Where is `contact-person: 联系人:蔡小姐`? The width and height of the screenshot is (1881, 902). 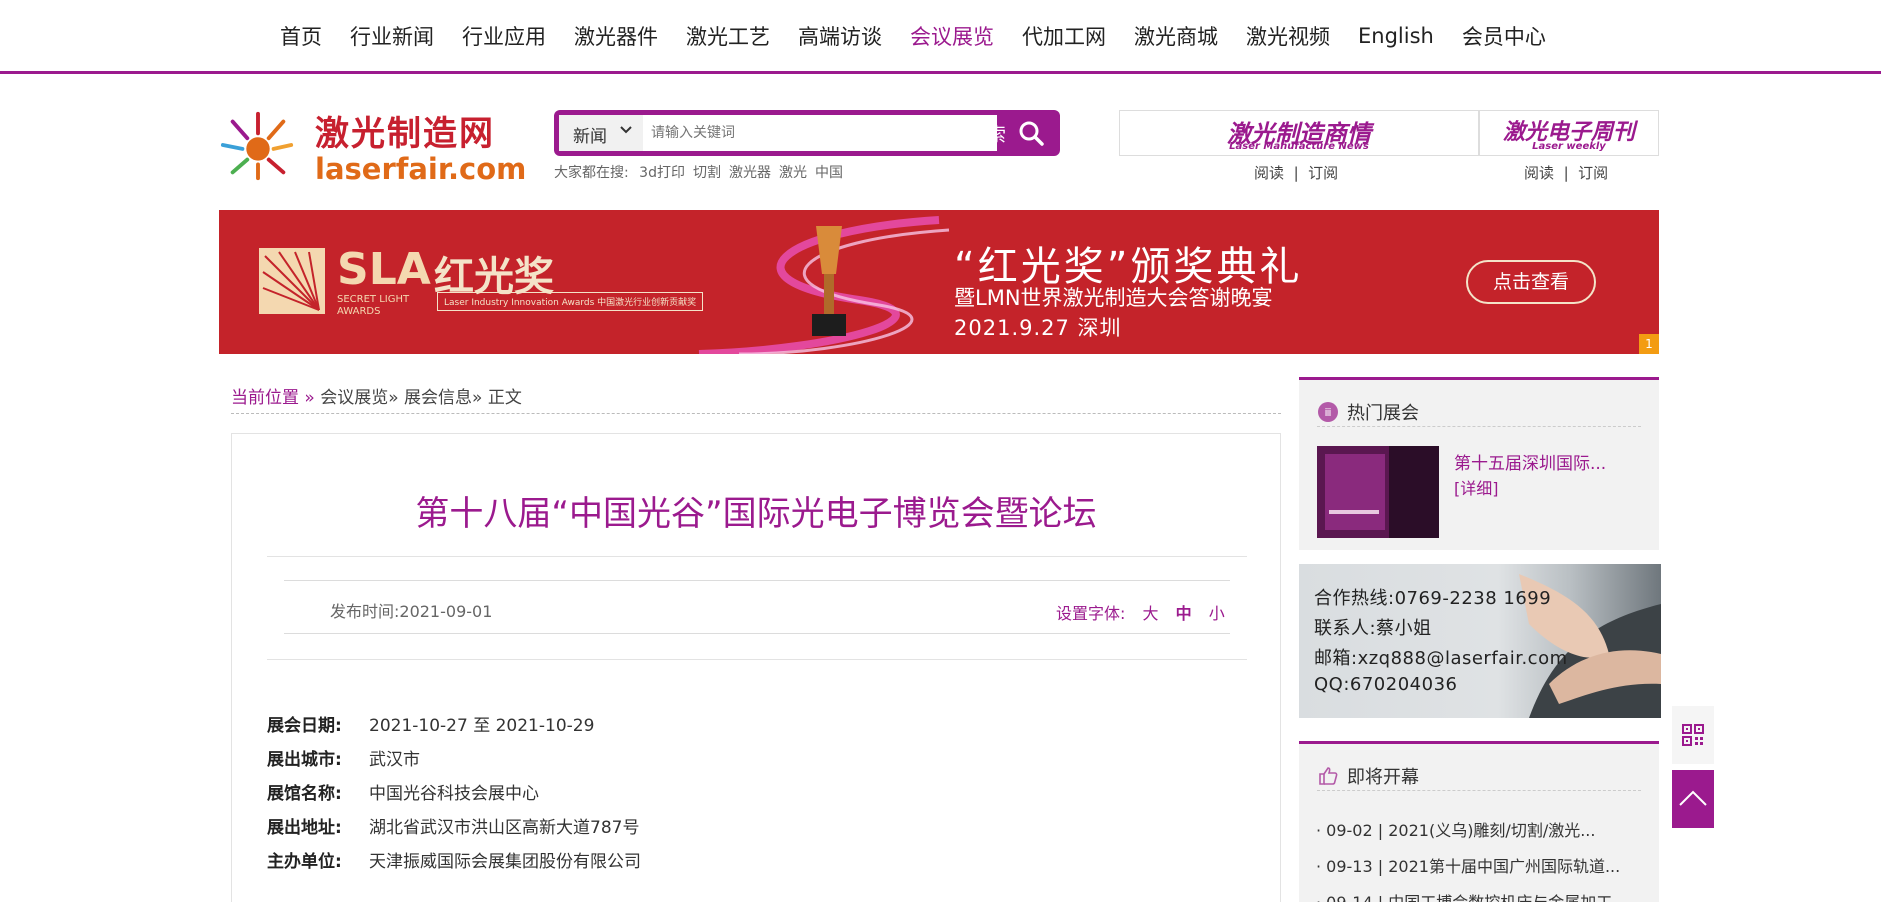
contact-person: 联系人:蔡小姐 is located at coordinates (1373, 628).